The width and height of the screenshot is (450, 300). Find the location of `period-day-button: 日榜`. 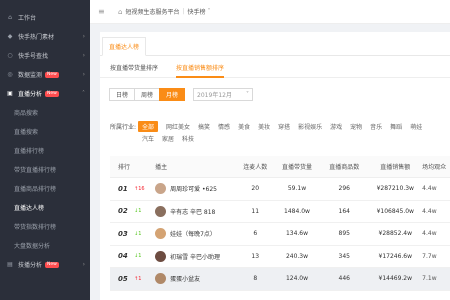

period-day-button: 日榜 is located at coordinates (122, 94).